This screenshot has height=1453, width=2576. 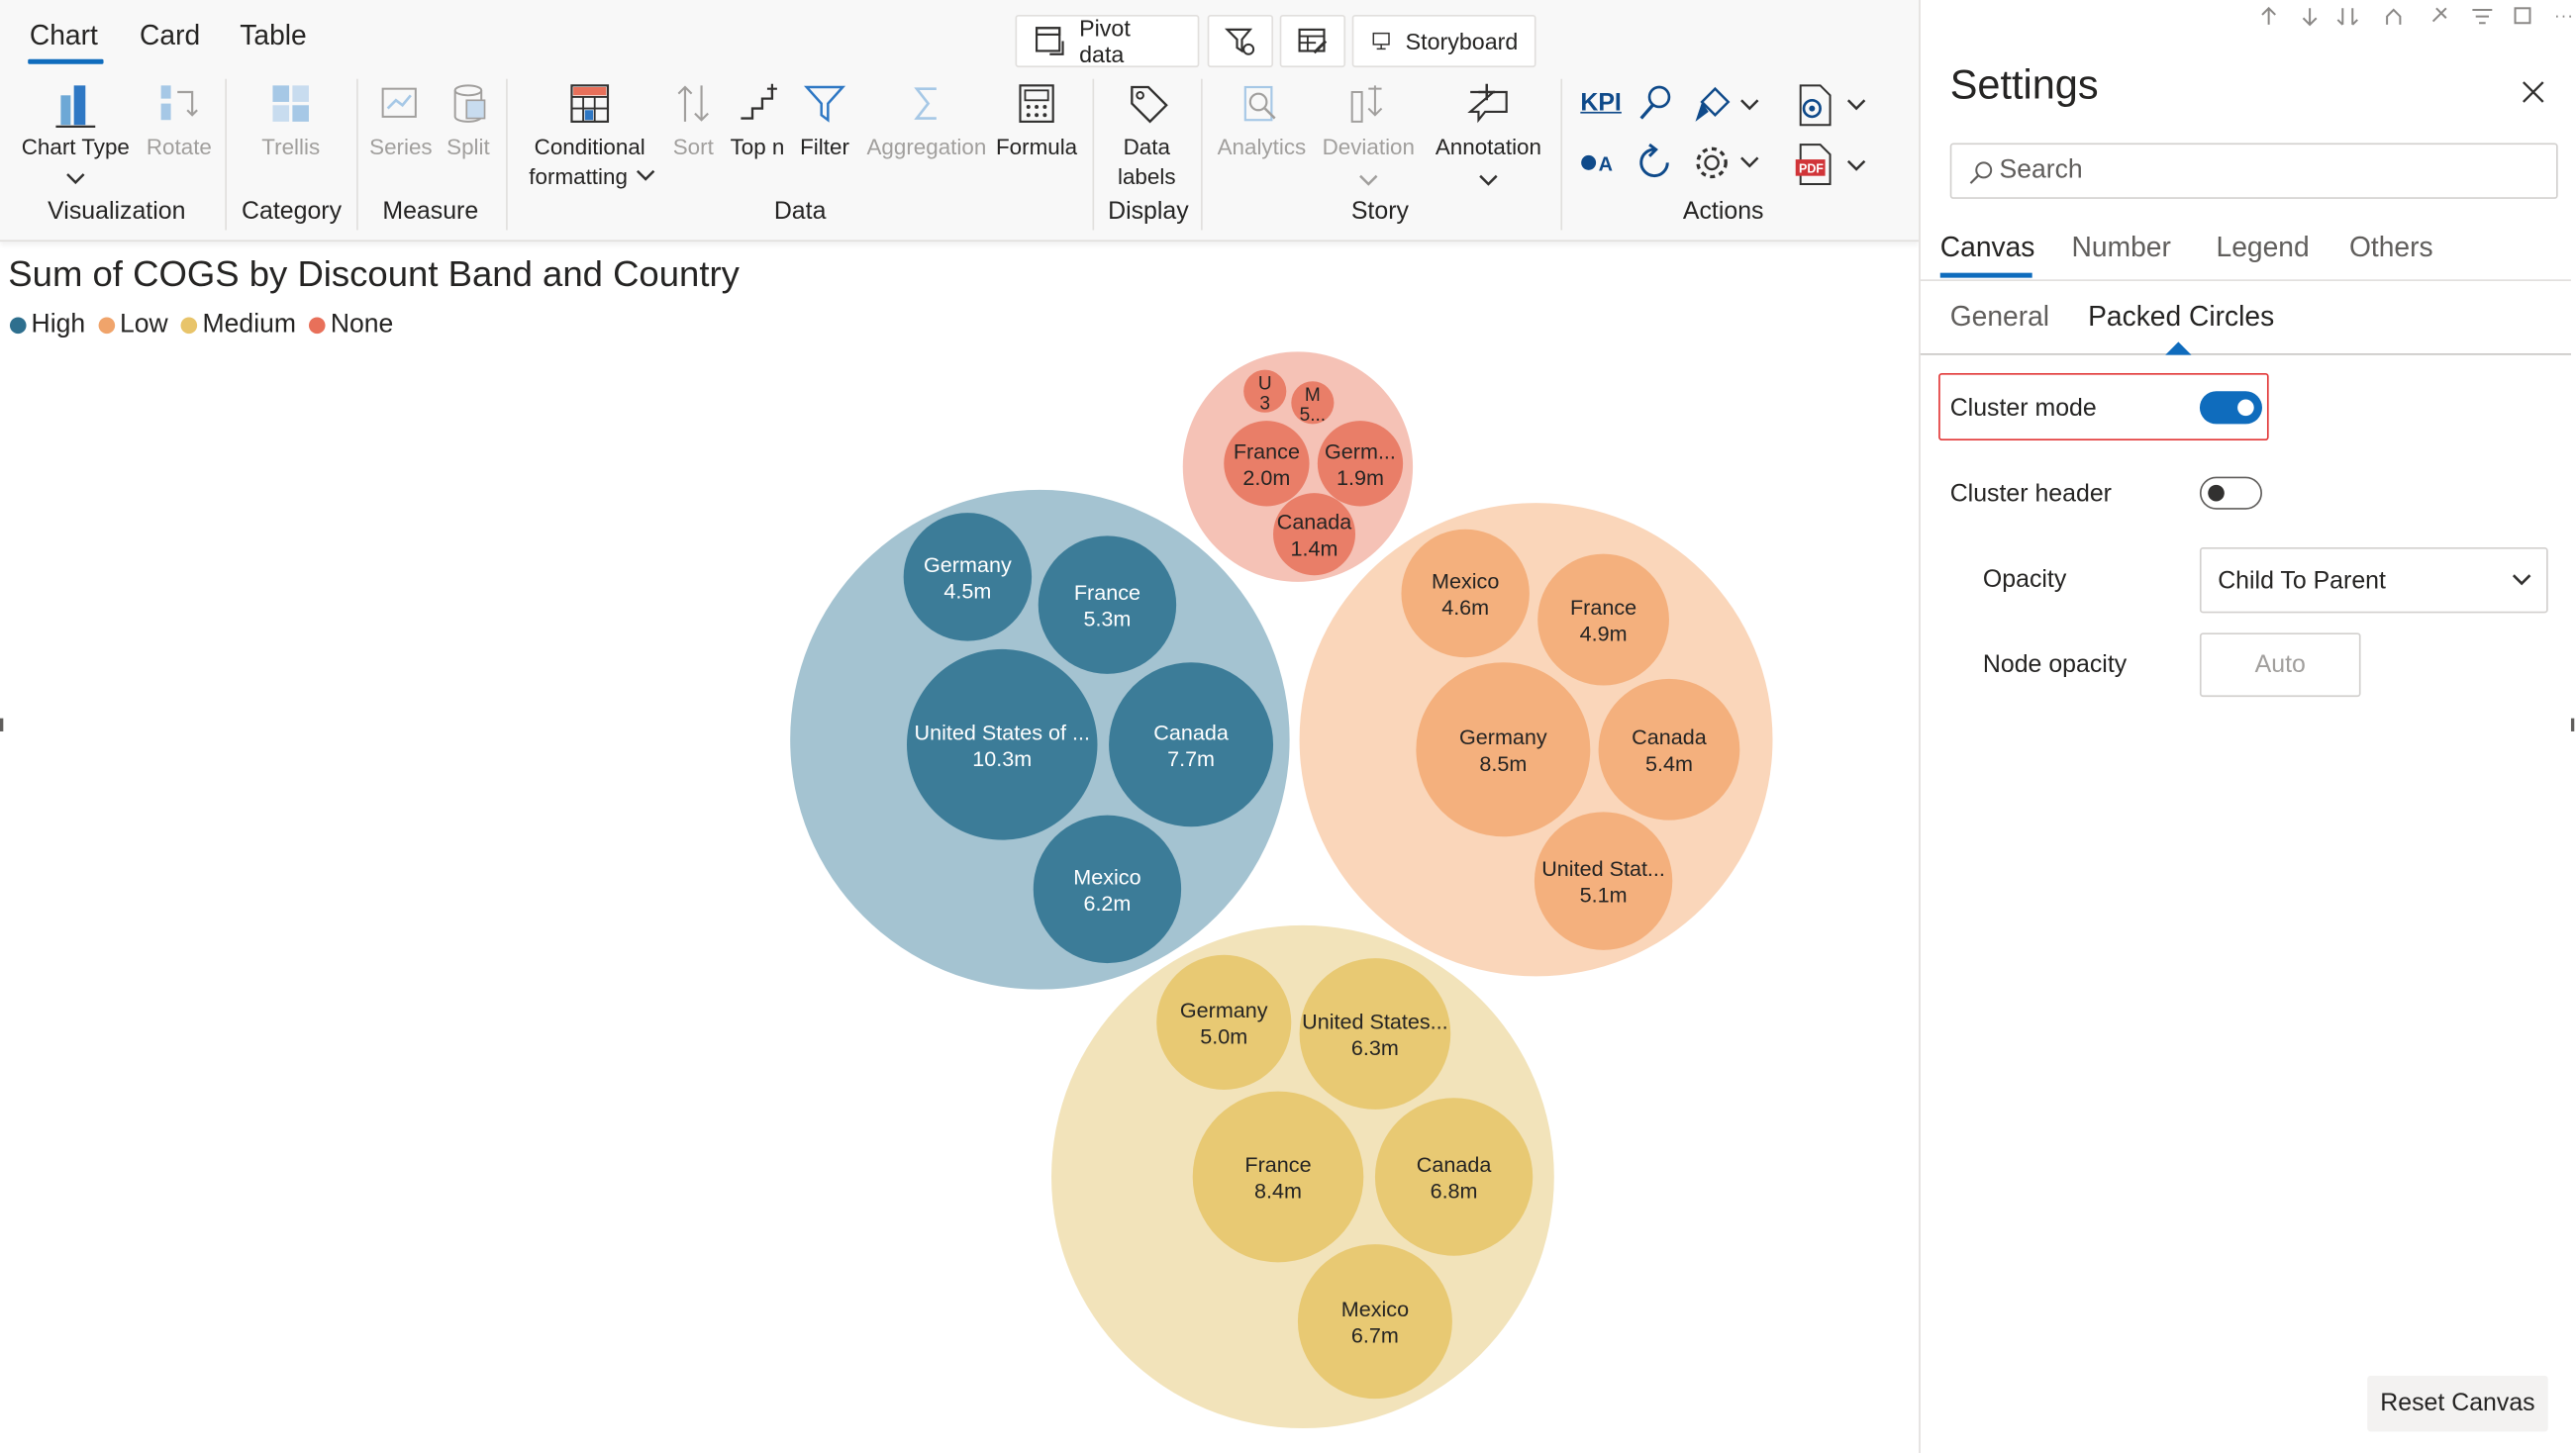 I want to click on window-controls, so click(x=2416, y=16).